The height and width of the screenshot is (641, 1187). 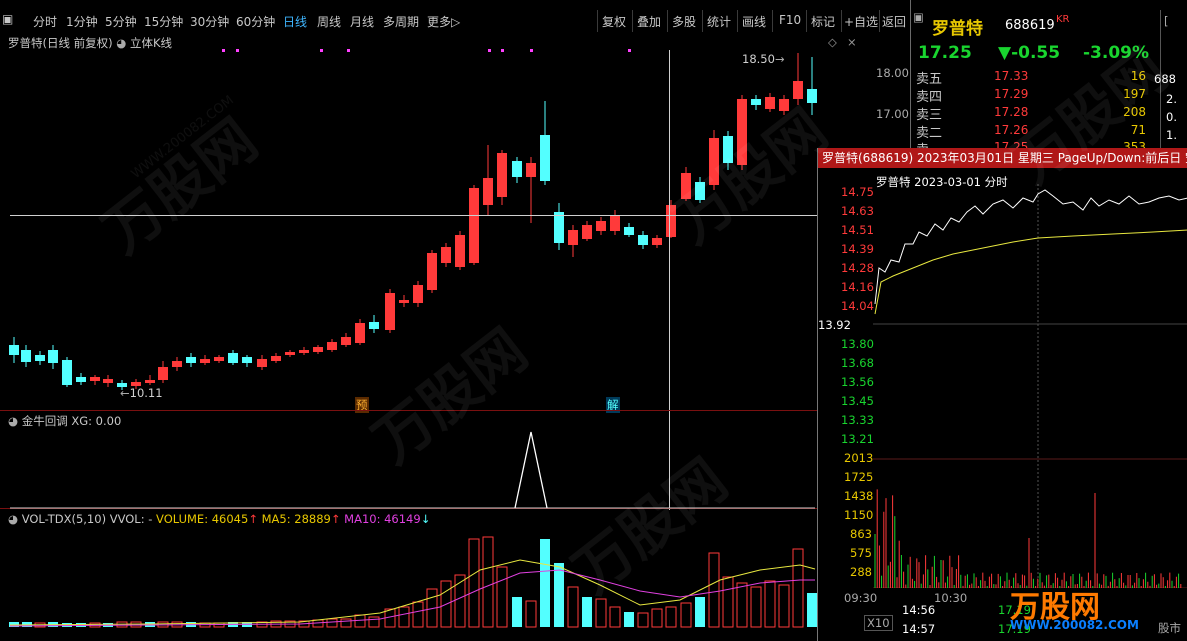 What do you see at coordinates (859, 496) in the screenshot?
I see `popup-vol-axis: 1438` at bounding box center [859, 496].